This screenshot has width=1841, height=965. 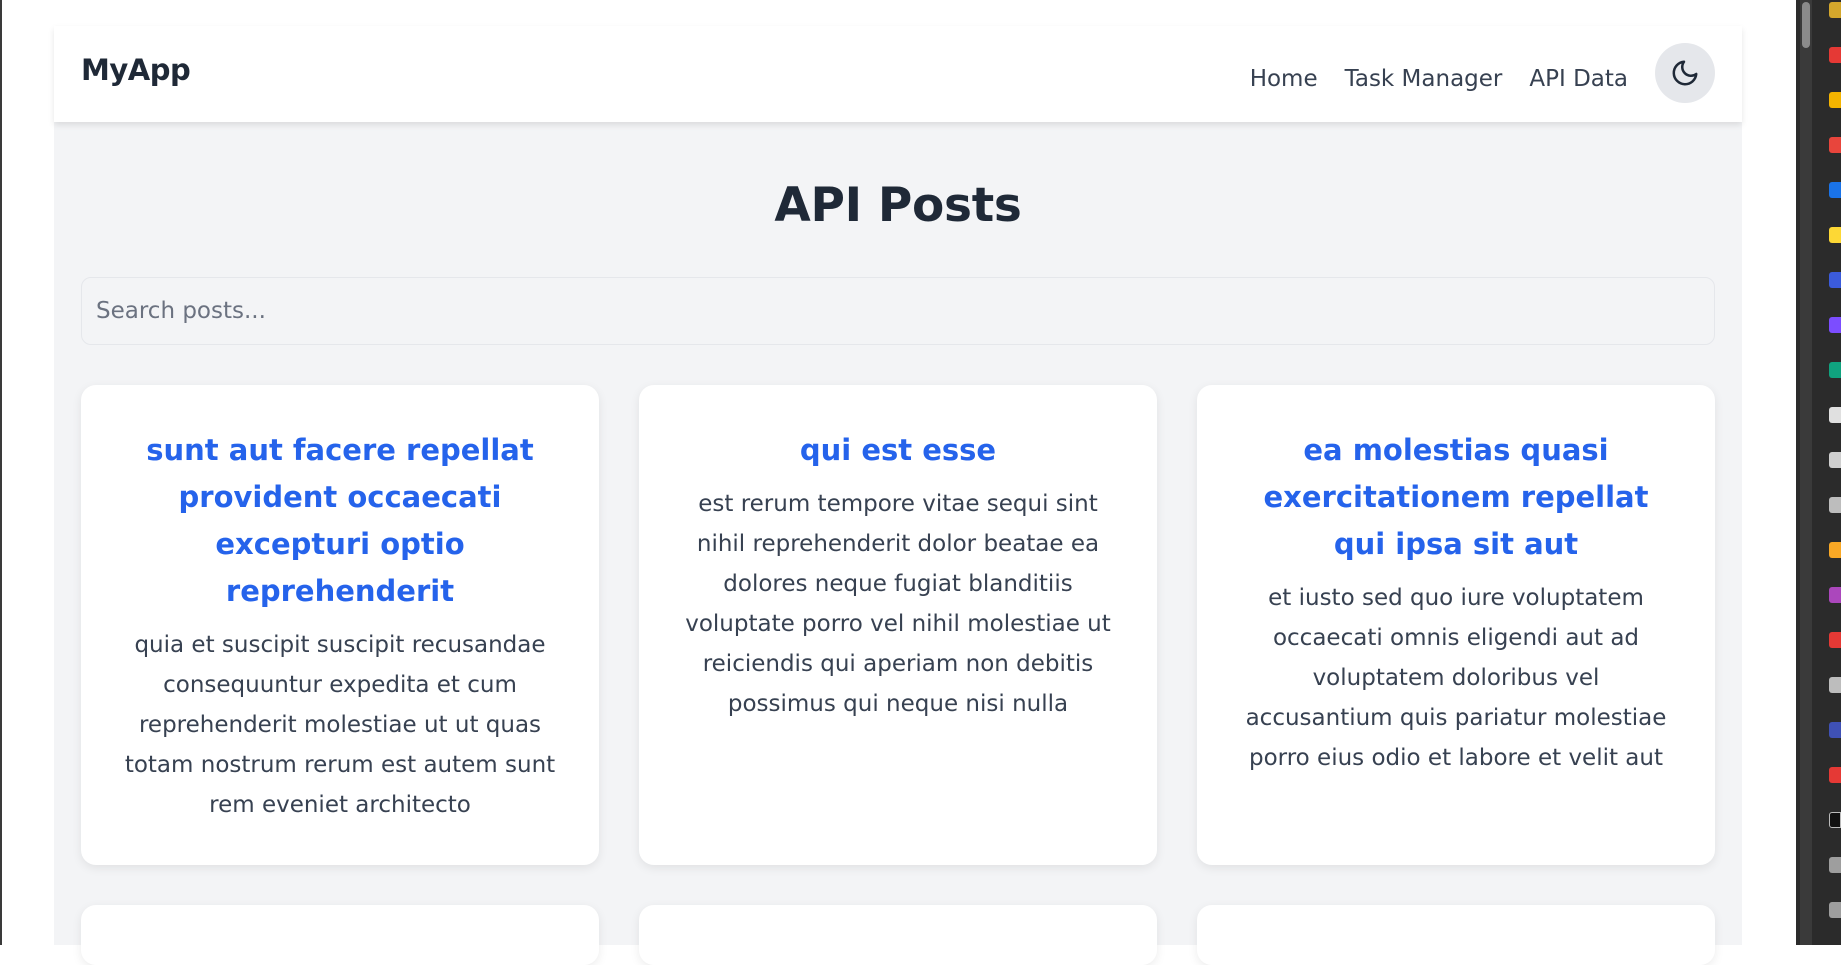 What do you see at coordinates (136, 70) in the screenshot?
I see `brand-logo: MyApp` at bounding box center [136, 70].